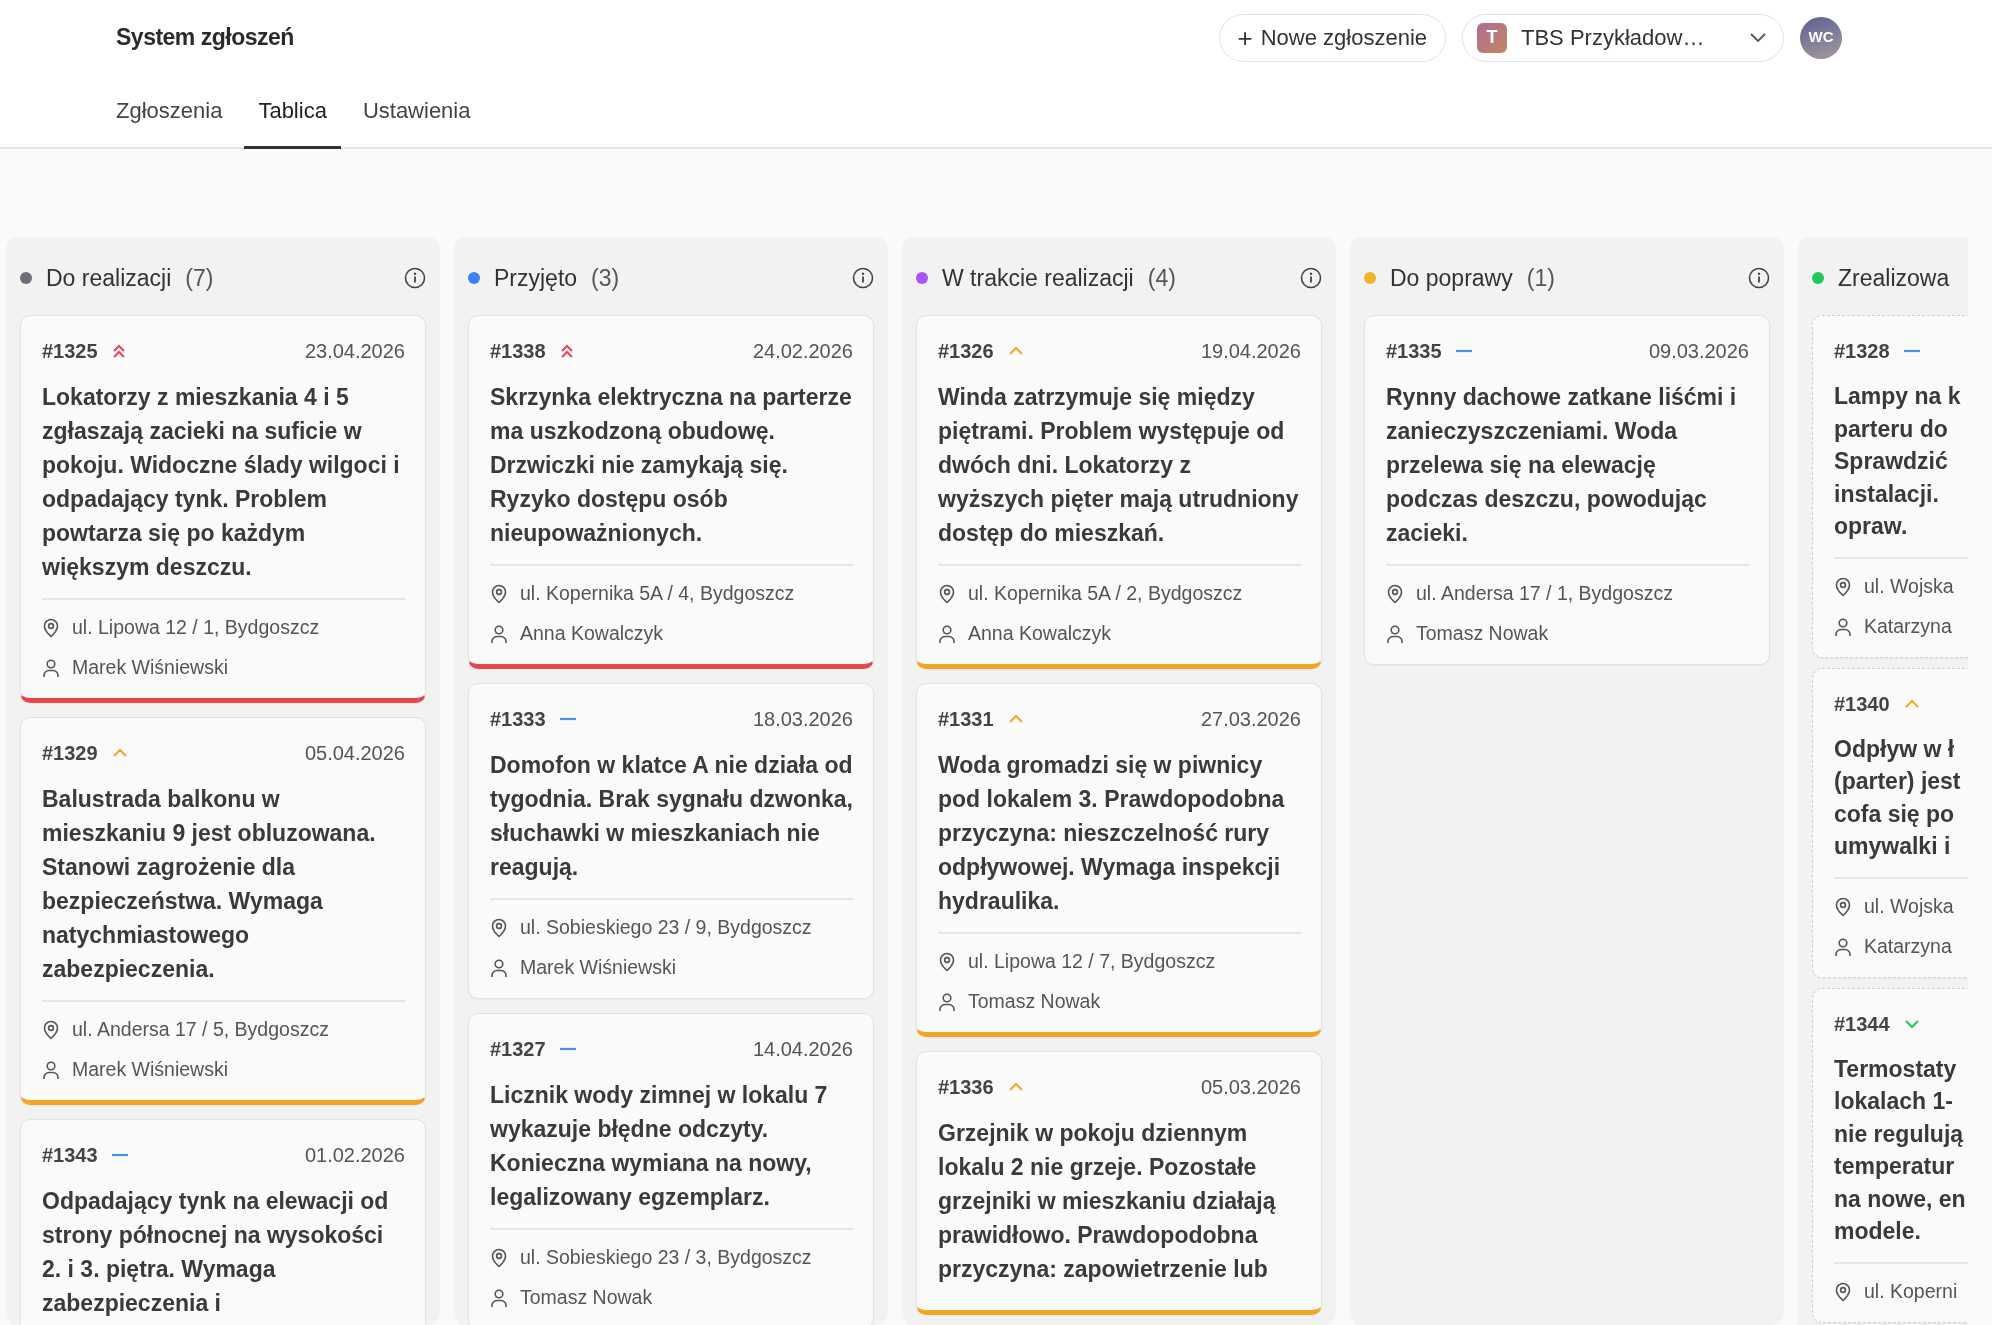 The width and height of the screenshot is (1992, 1325). I want to click on ticket-id: #1335, so click(1414, 351).